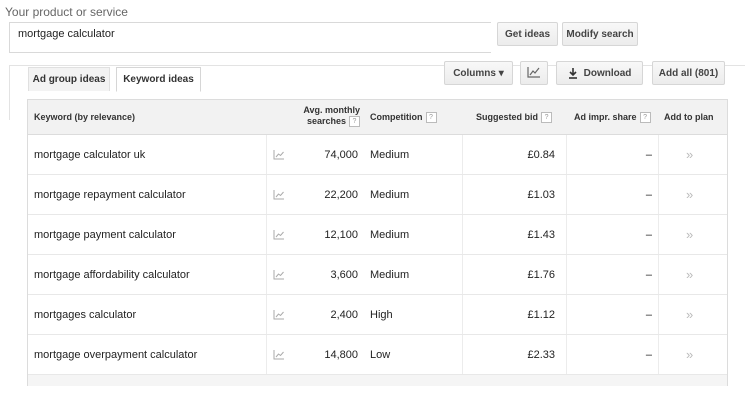 Image resolution: width=745 pixels, height=396 pixels. I want to click on line-chart-icon, so click(534, 73).